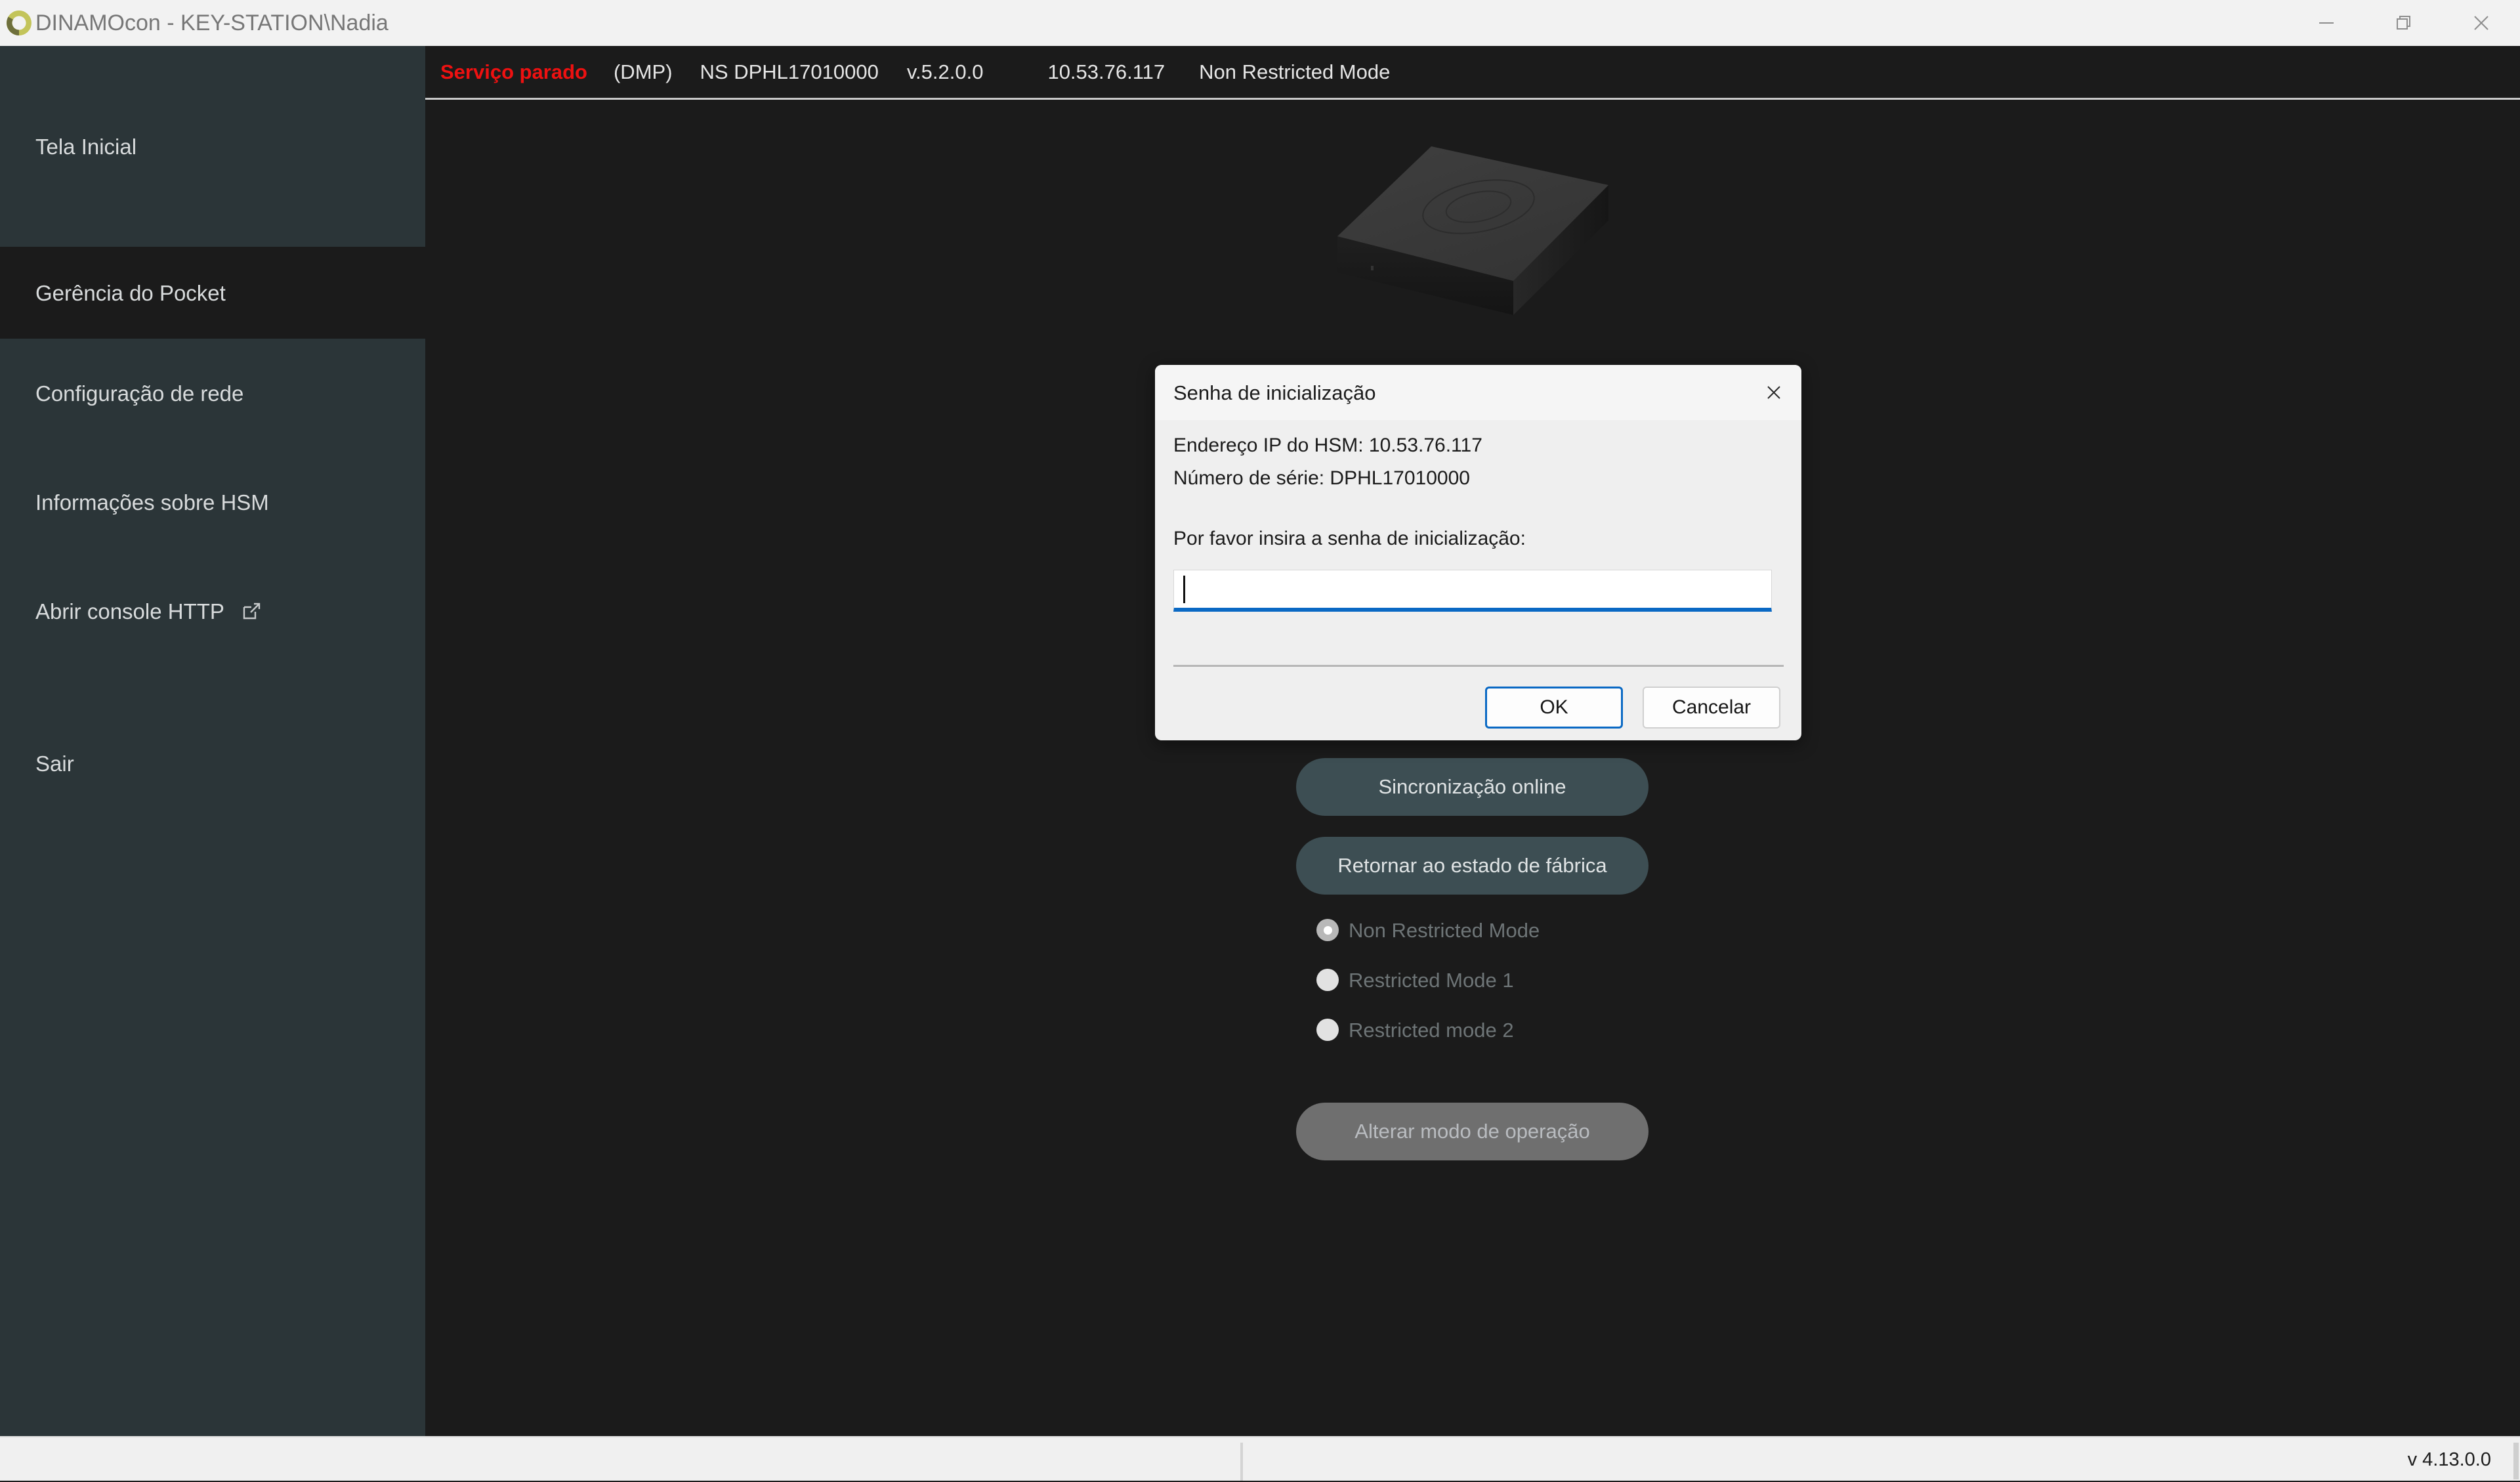 The height and width of the screenshot is (1482, 2520). What do you see at coordinates (19, 23) in the screenshot?
I see `app-logo-icon` at bounding box center [19, 23].